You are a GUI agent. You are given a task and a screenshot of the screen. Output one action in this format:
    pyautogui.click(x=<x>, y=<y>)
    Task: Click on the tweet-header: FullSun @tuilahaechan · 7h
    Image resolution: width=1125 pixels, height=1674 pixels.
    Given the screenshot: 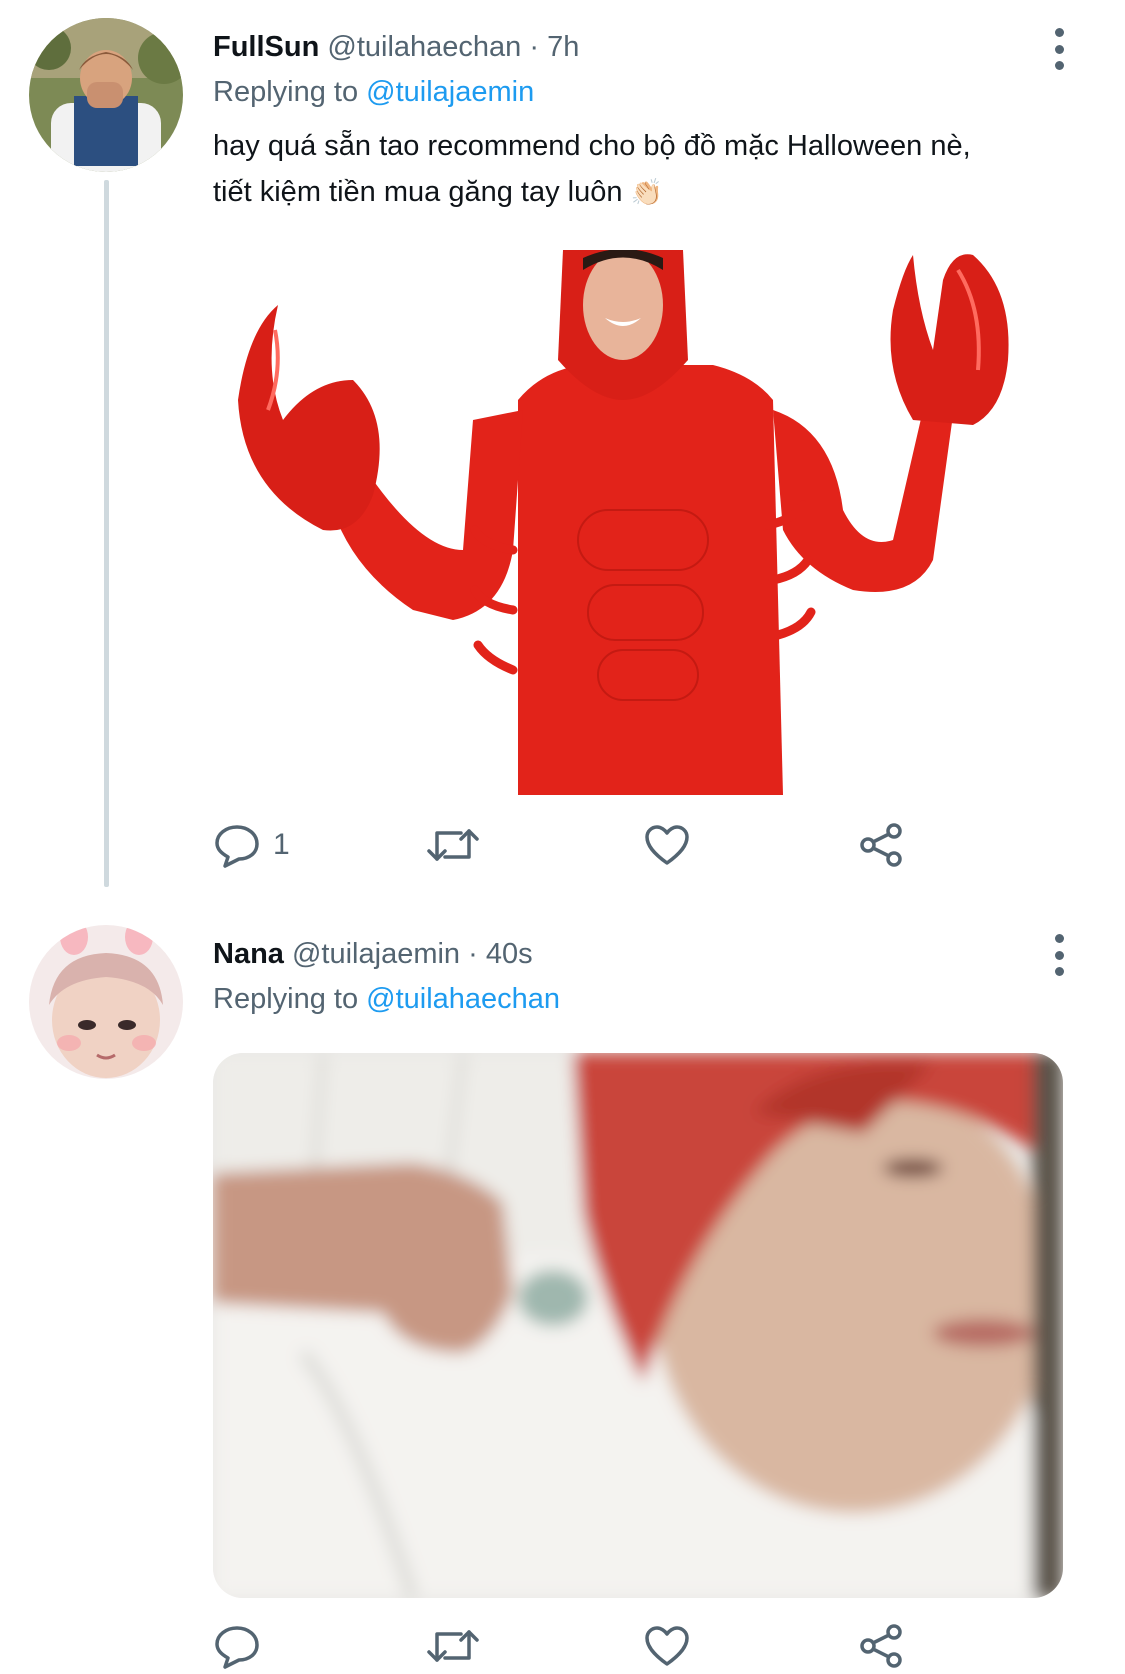 What is the action you would take?
    pyautogui.click(x=396, y=47)
    